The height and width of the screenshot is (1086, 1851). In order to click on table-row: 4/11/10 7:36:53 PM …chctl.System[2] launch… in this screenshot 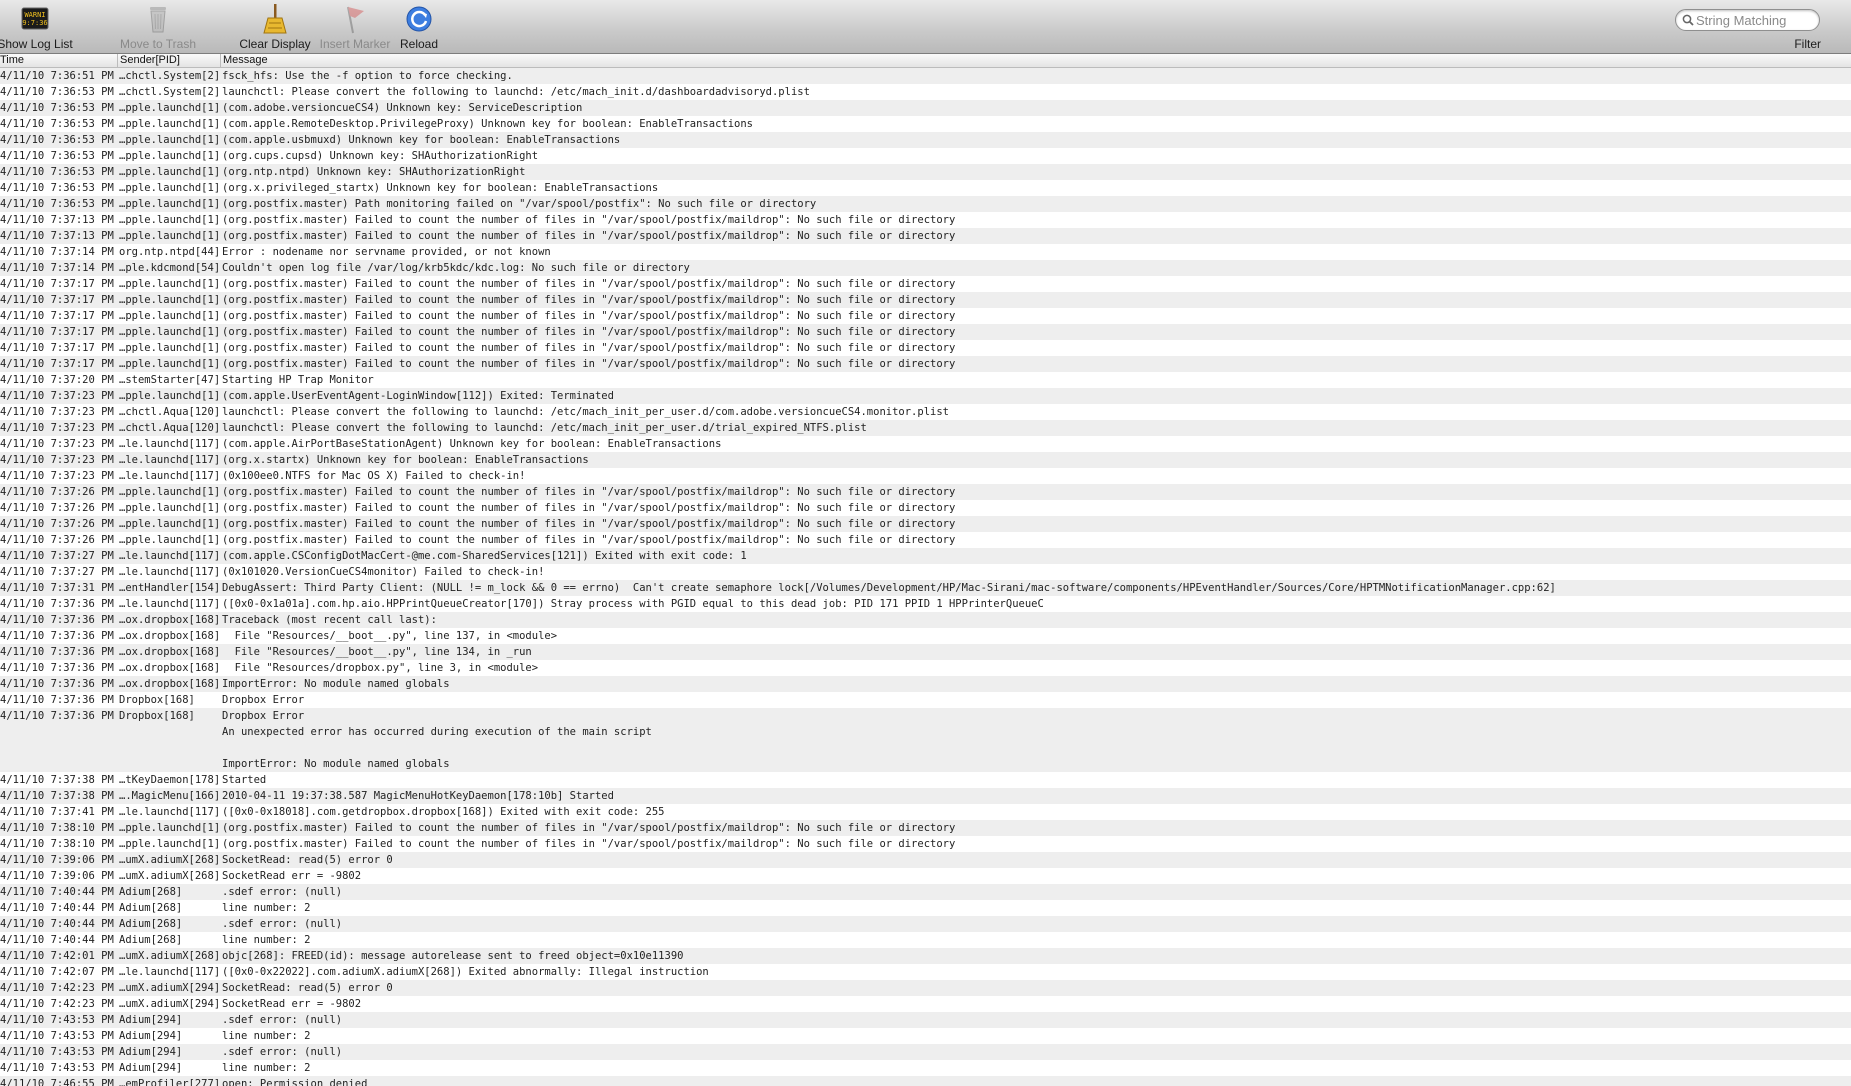, I will do `click(925, 92)`.